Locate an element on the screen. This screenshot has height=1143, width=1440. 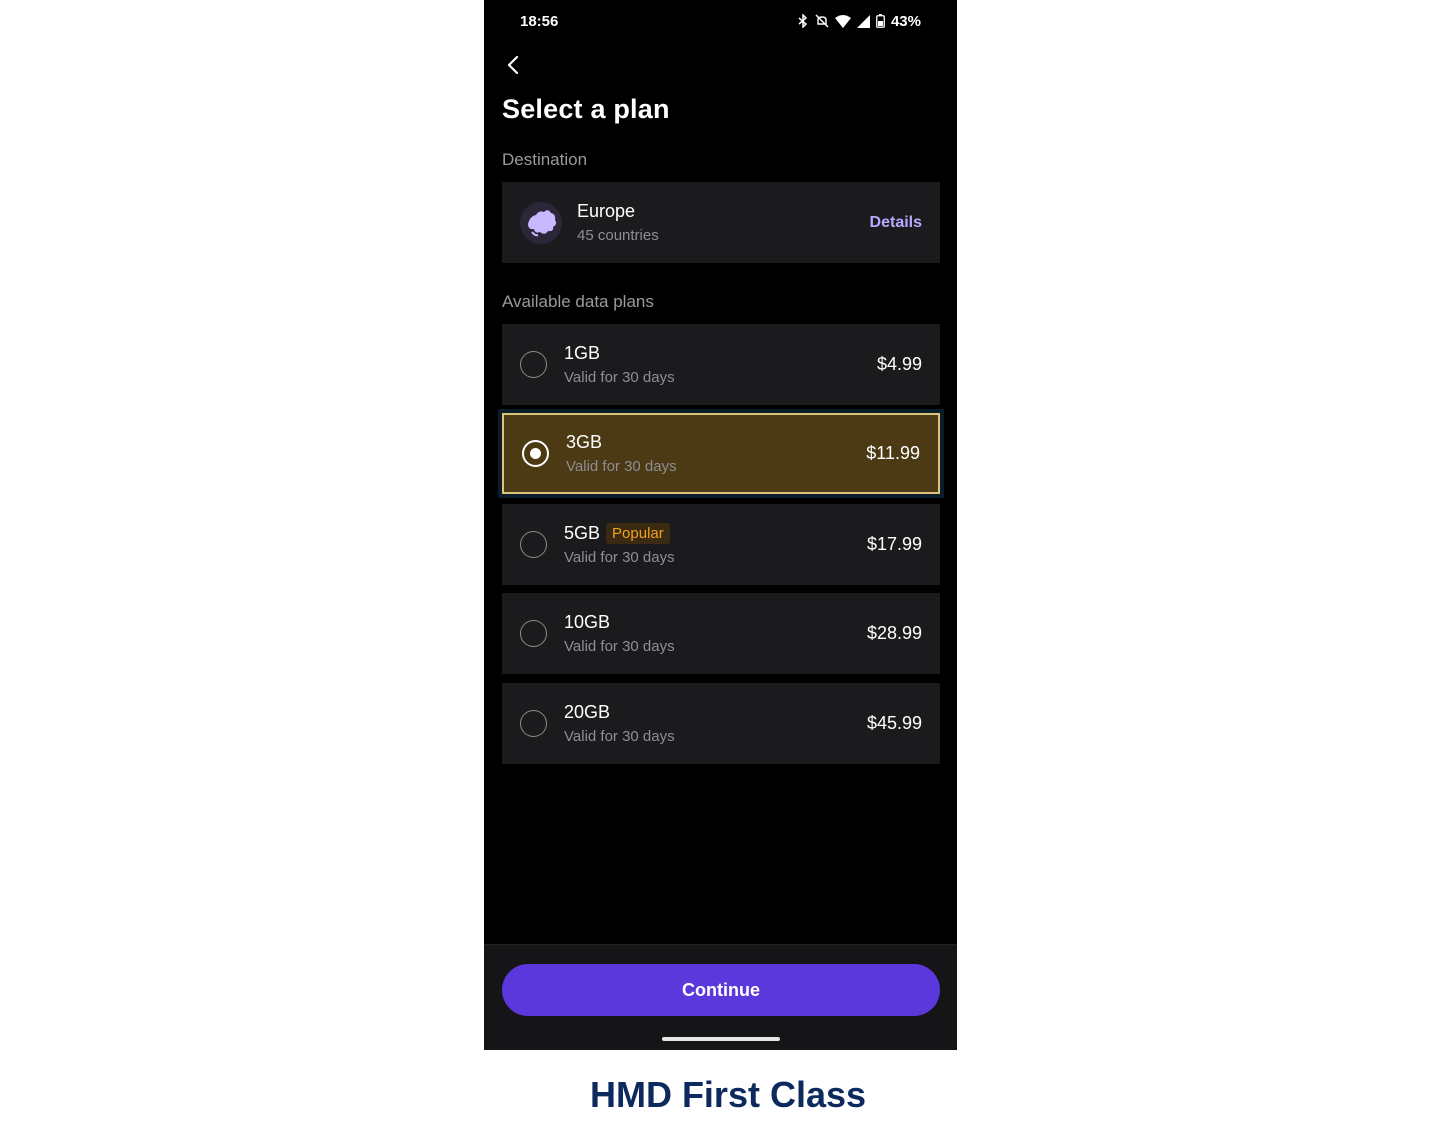
plan-info: 5GB Popular Valid for 30 days is located at coordinates (715, 544).